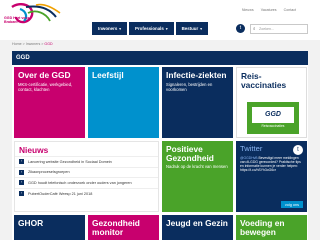  What do you see at coordinates (86, 172) in the screenshot?
I see `news-item: › Zikaonproceselsgroepen` at bounding box center [86, 172].